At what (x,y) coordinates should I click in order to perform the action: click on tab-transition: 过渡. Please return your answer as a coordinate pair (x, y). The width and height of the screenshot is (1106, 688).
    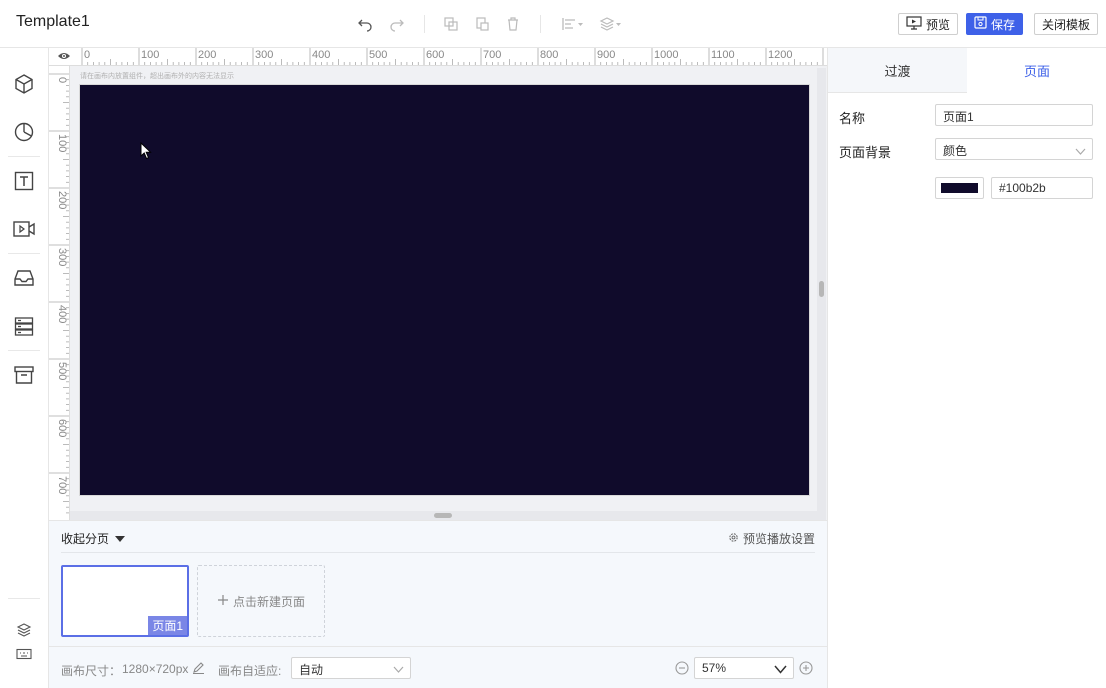
    Looking at the image, I should click on (897, 70).